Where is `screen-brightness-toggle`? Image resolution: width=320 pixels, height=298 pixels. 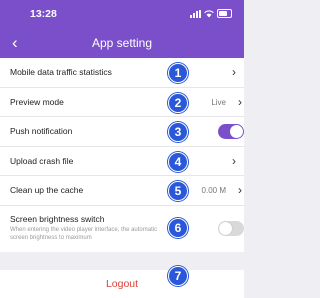
screen-brightness-toggle is located at coordinates (231, 228).